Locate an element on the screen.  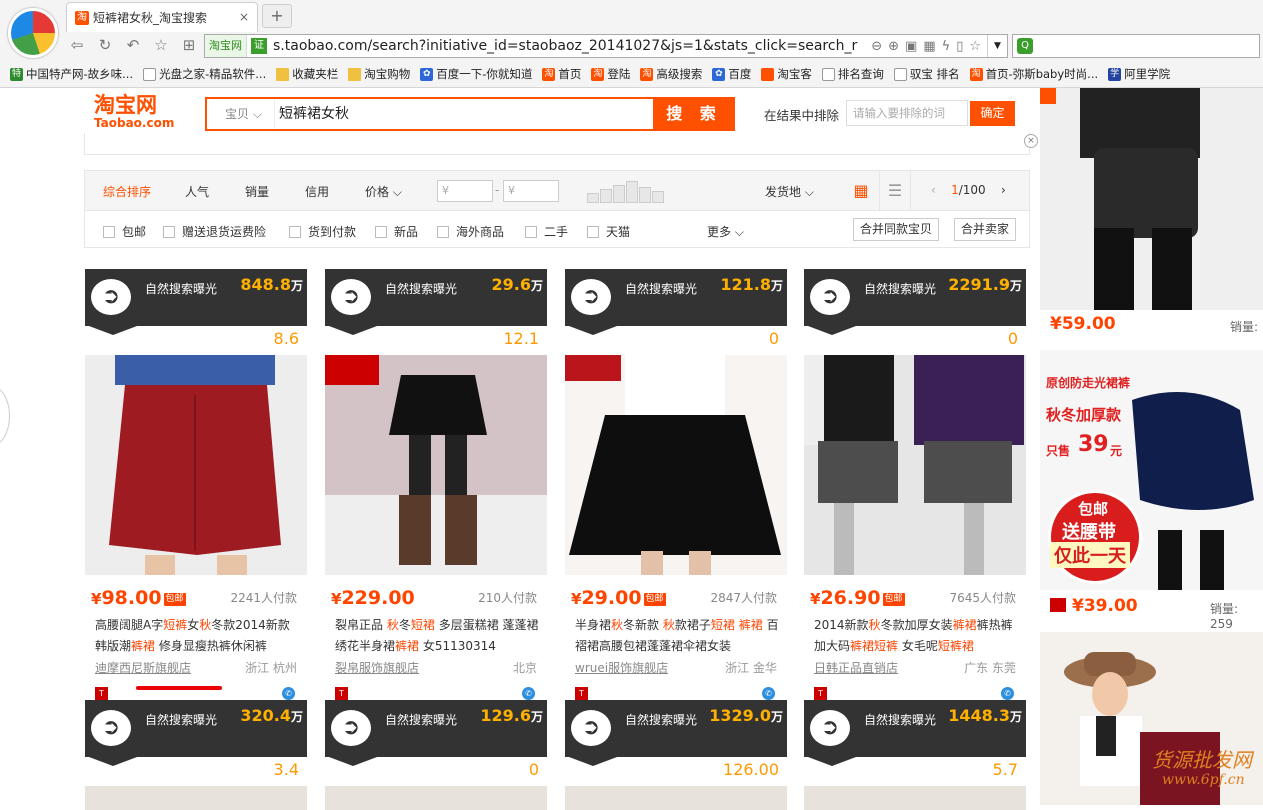
bookmark-item: 淘宝客 is located at coordinates (786, 74).